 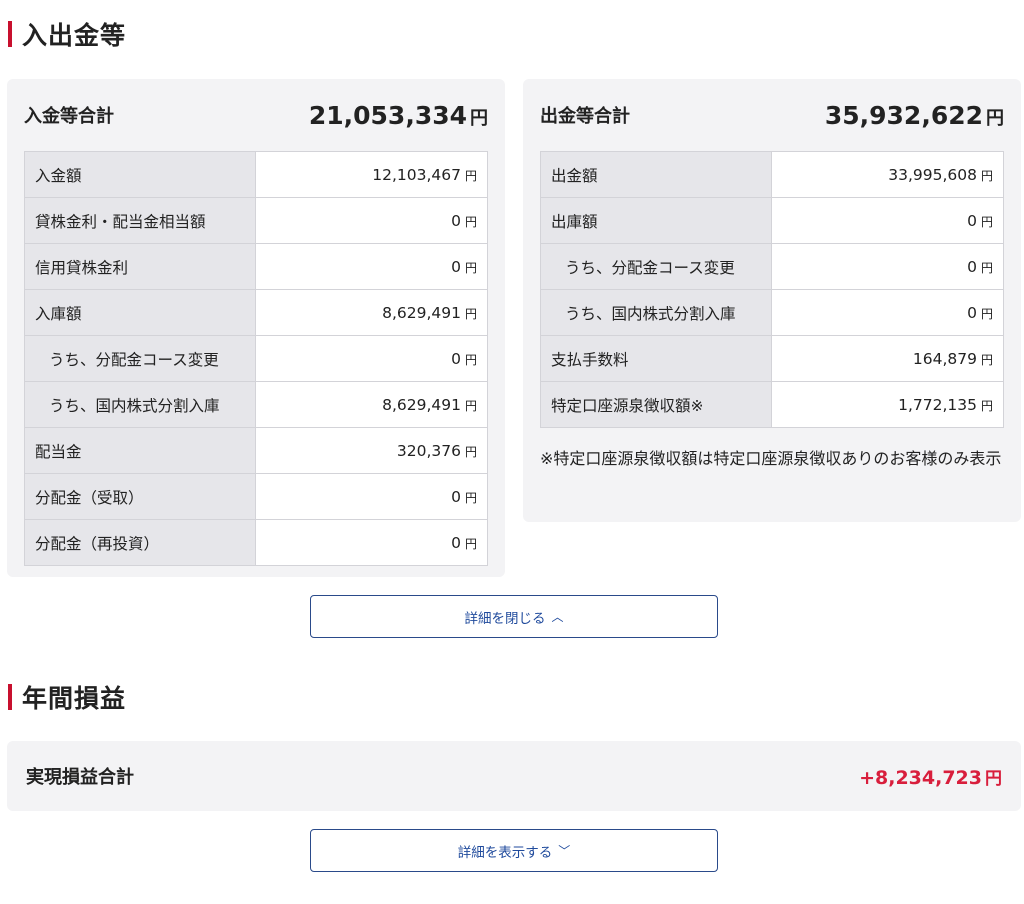 I want to click on deposits-section-title: 入出金等, so click(x=67, y=34).